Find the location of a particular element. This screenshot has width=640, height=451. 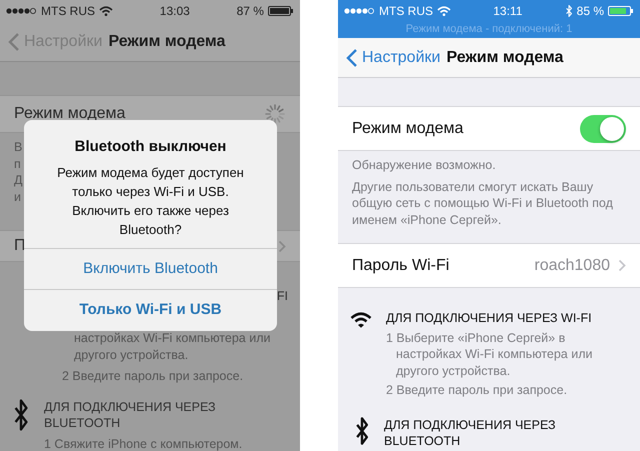

description-text: и is located at coordinates (17, 196).